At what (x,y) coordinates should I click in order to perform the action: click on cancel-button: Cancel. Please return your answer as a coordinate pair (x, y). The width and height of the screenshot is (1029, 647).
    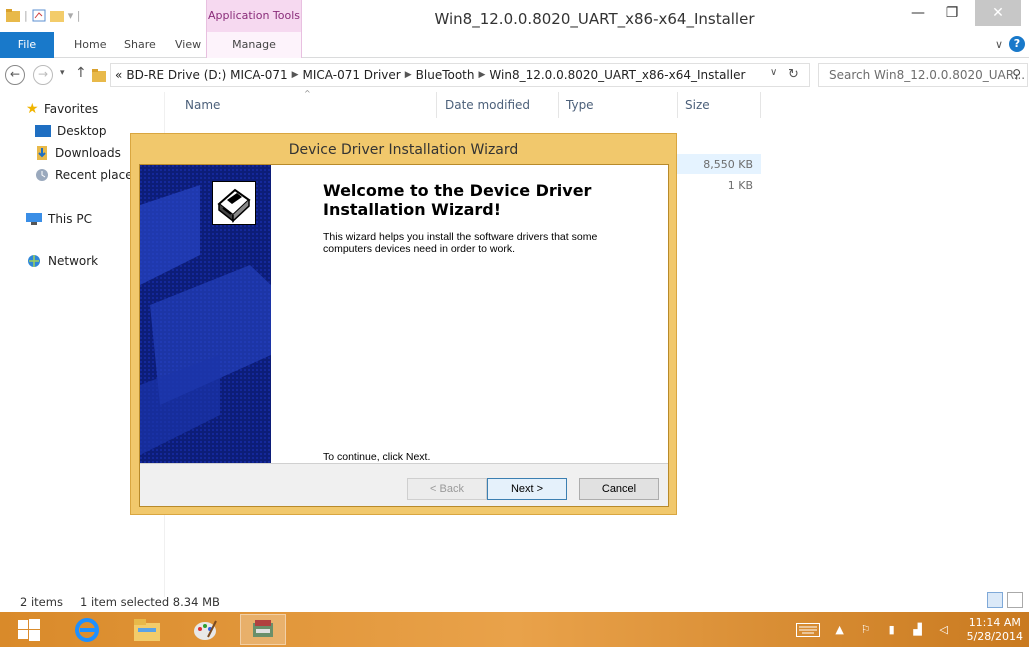
    Looking at the image, I should click on (619, 489).